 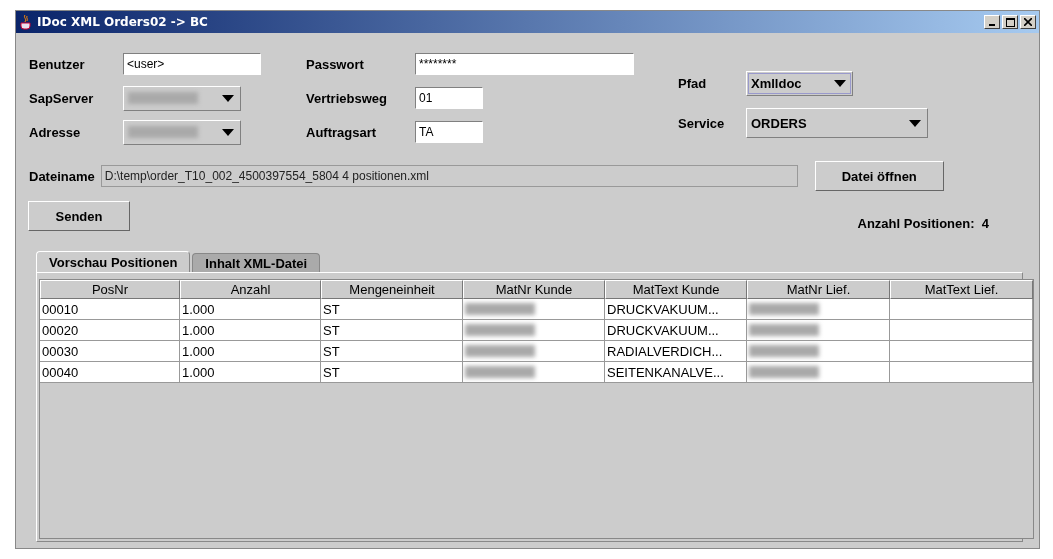 What do you see at coordinates (392, 289) in the screenshot?
I see `column-header: Mengeneinheit` at bounding box center [392, 289].